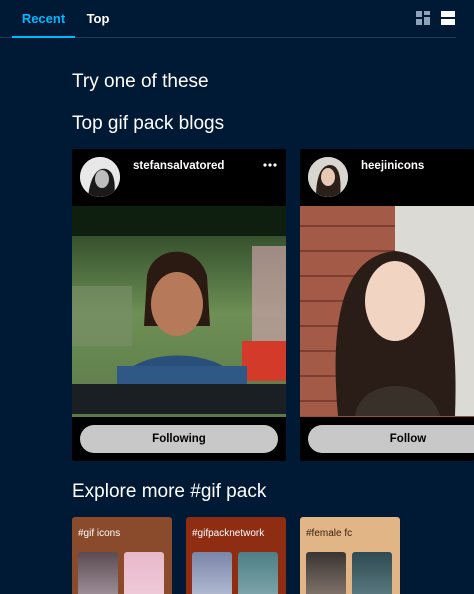  Describe the element at coordinates (179, 177) in the screenshot. I see `blog-card-header: stefansalvatored` at that location.